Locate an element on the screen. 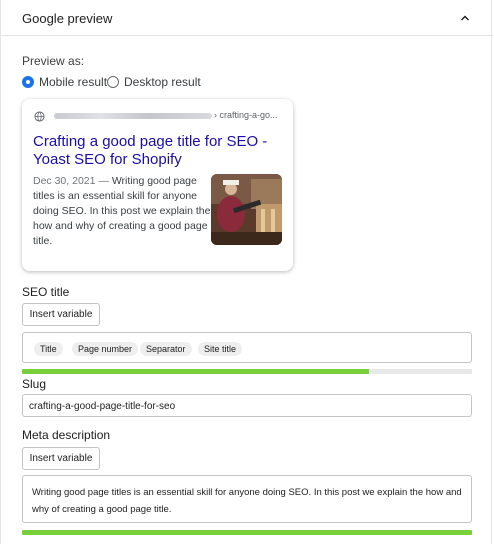 This screenshot has width=494, height=544. variable-pill-site-title: Site title is located at coordinates (220, 349).